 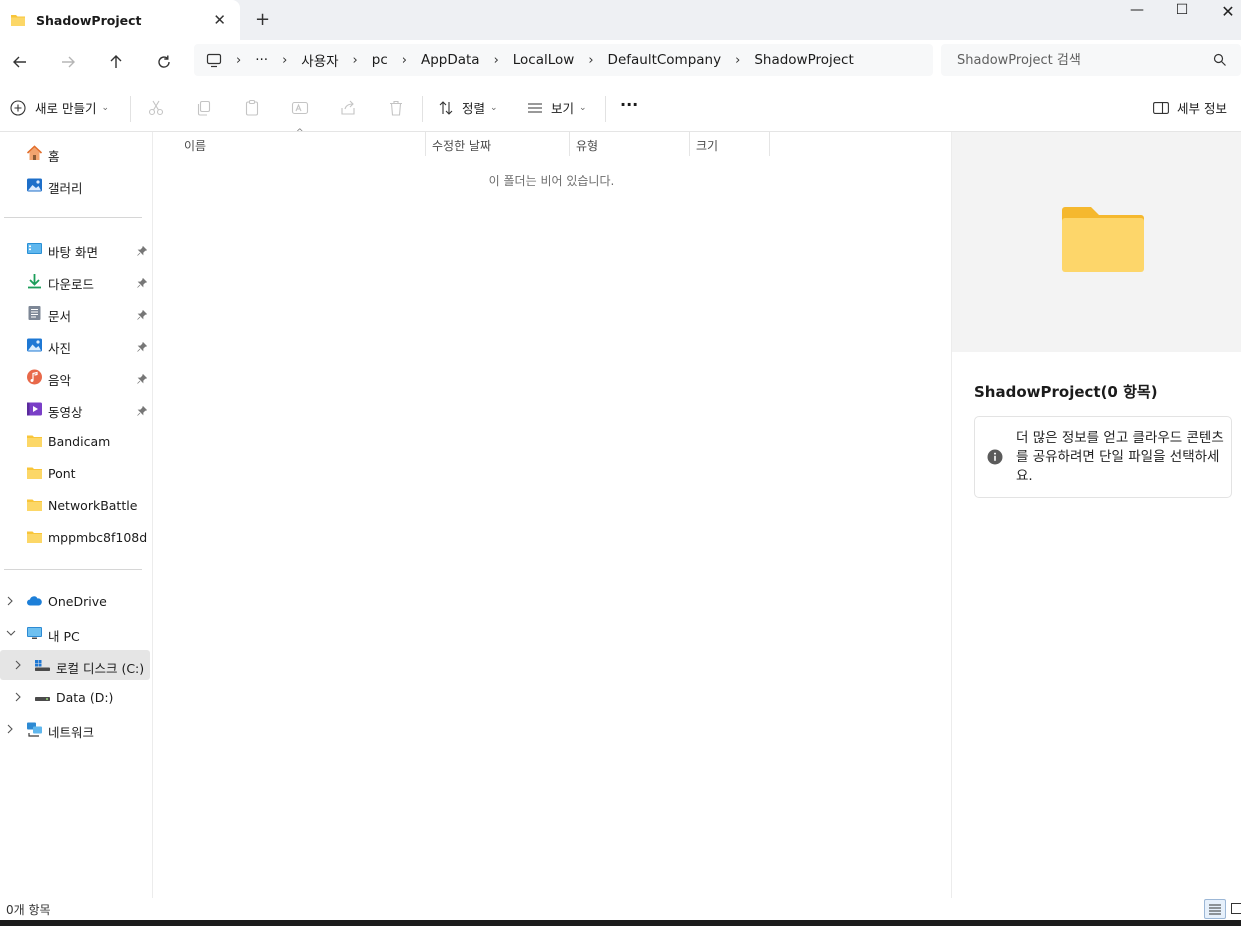 What do you see at coordinates (348, 108) in the screenshot?
I see `share-icon` at bounding box center [348, 108].